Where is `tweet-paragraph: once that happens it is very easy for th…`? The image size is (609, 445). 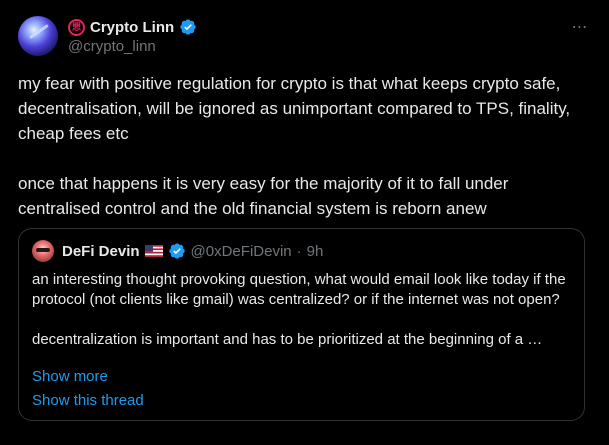
tweet-paragraph: once that happens it is very easy for th… is located at coordinates (263, 196).